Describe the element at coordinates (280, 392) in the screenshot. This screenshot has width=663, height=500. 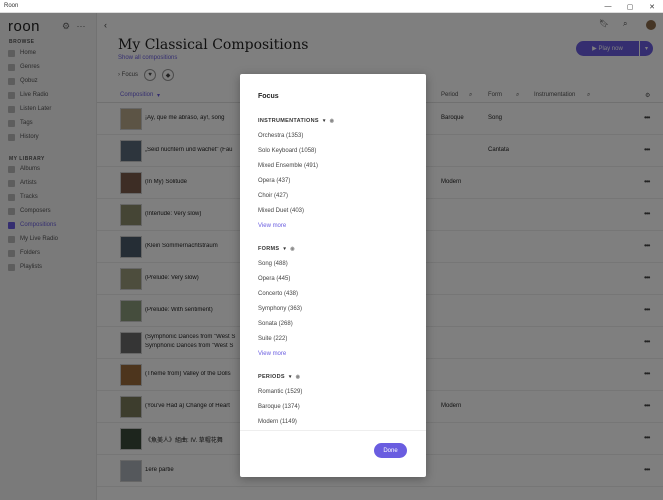
I see `focus-option: Romantic (1529)` at that location.